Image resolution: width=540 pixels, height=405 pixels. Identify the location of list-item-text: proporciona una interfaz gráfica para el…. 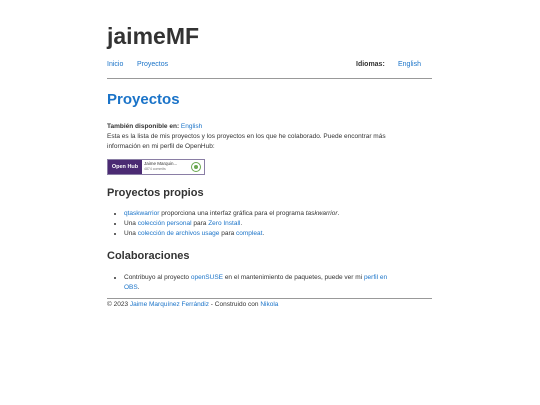
(232, 213).